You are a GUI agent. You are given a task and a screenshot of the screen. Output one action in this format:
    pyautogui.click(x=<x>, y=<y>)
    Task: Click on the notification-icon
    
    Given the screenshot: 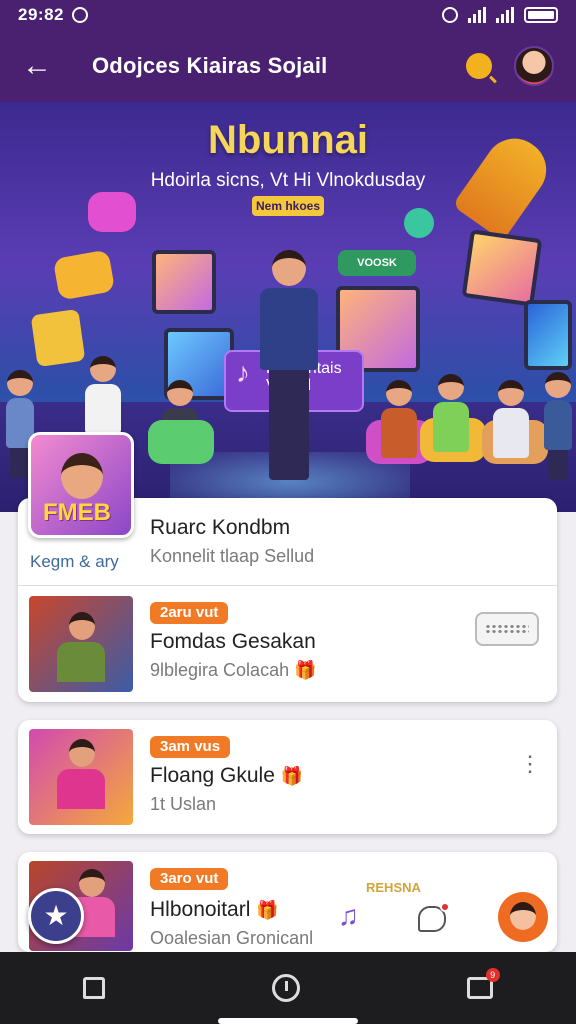 What is the action you would take?
    pyautogui.click(x=79, y=15)
    